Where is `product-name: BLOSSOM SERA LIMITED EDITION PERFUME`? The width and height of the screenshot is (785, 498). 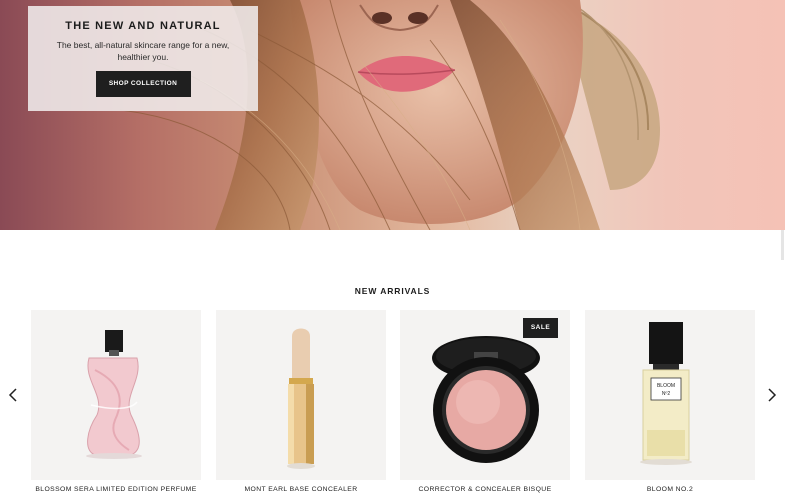 product-name: BLOSSOM SERA LIMITED EDITION PERFUME is located at coordinates (116, 489).